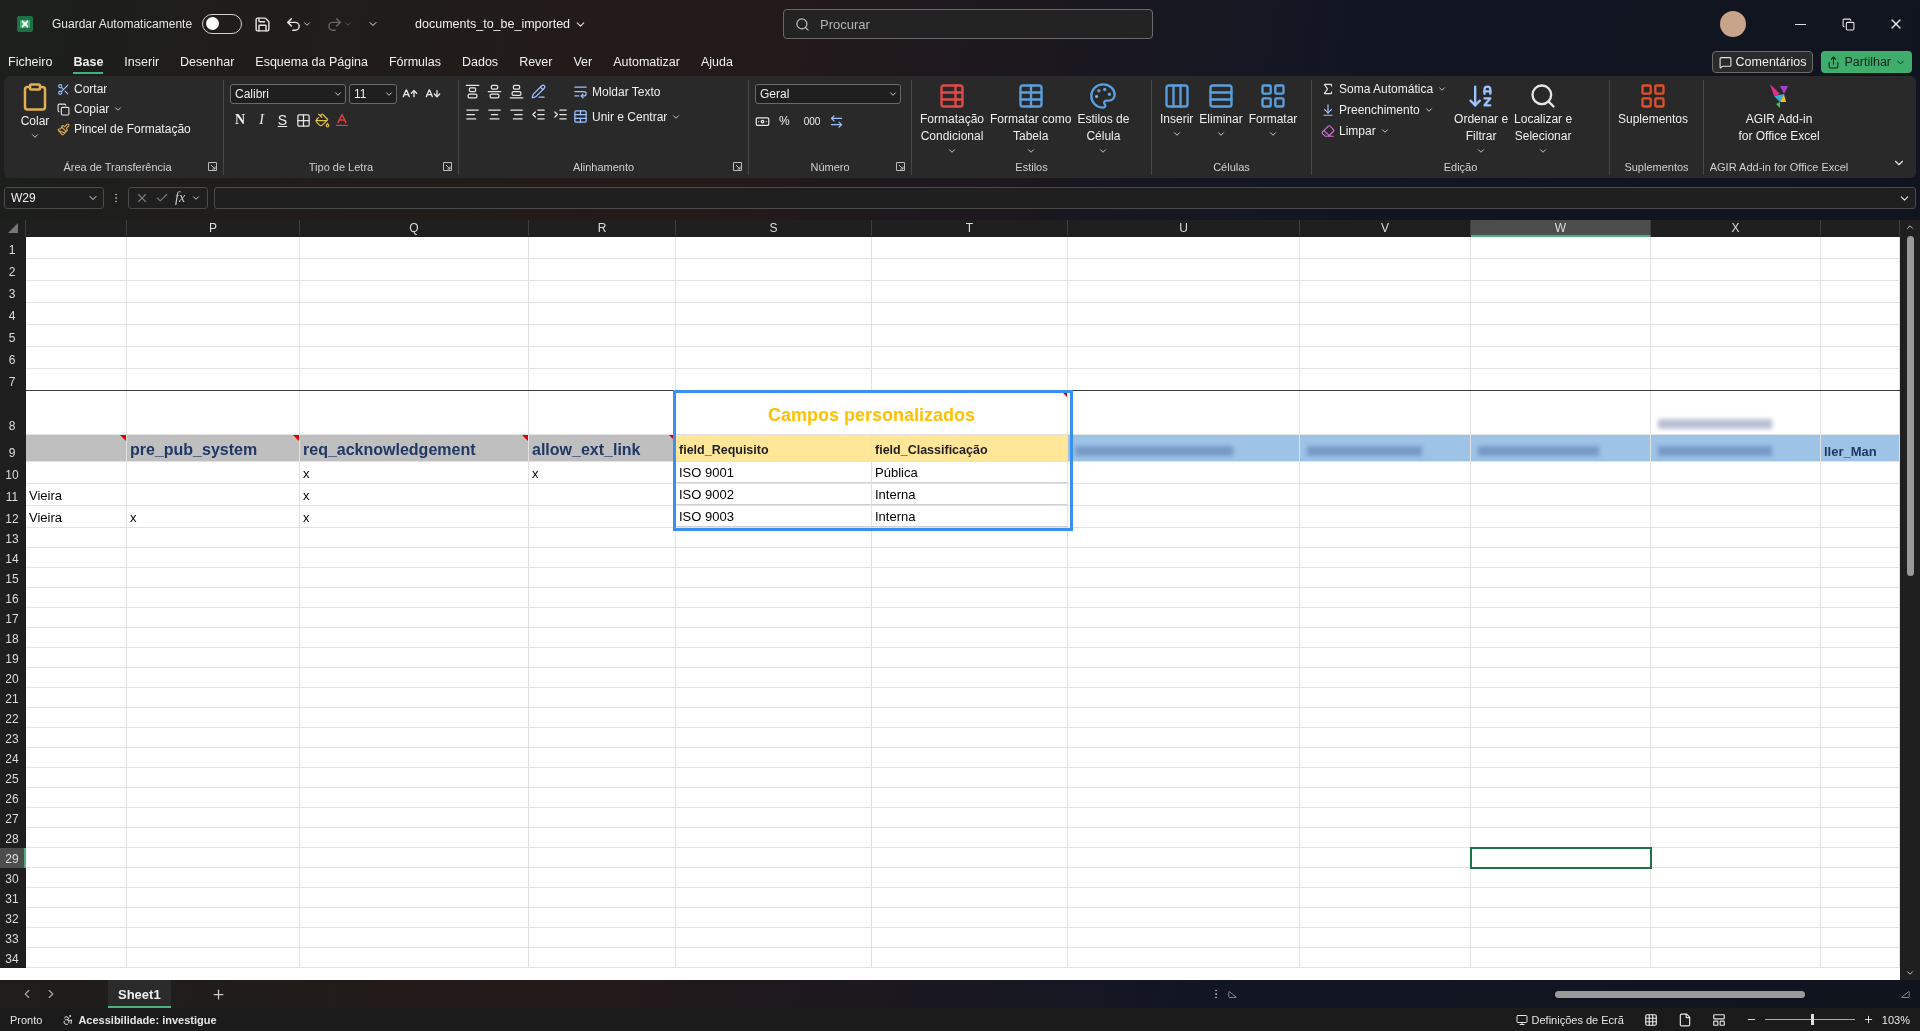  What do you see at coordinates (13, 738) in the screenshot?
I see `row-header: 23` at bounding box center [13, 738].